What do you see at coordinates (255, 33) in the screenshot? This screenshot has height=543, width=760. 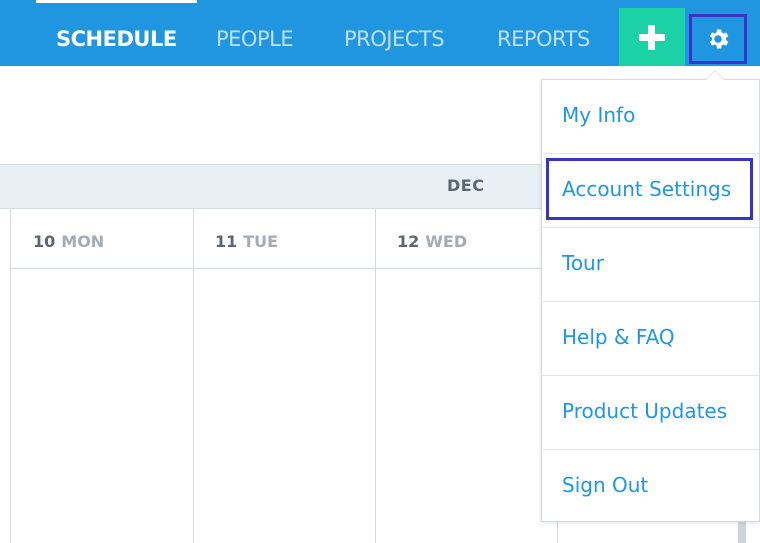 I see `nav-tab-people: PEOPLE` at bounding box center [255, 33].